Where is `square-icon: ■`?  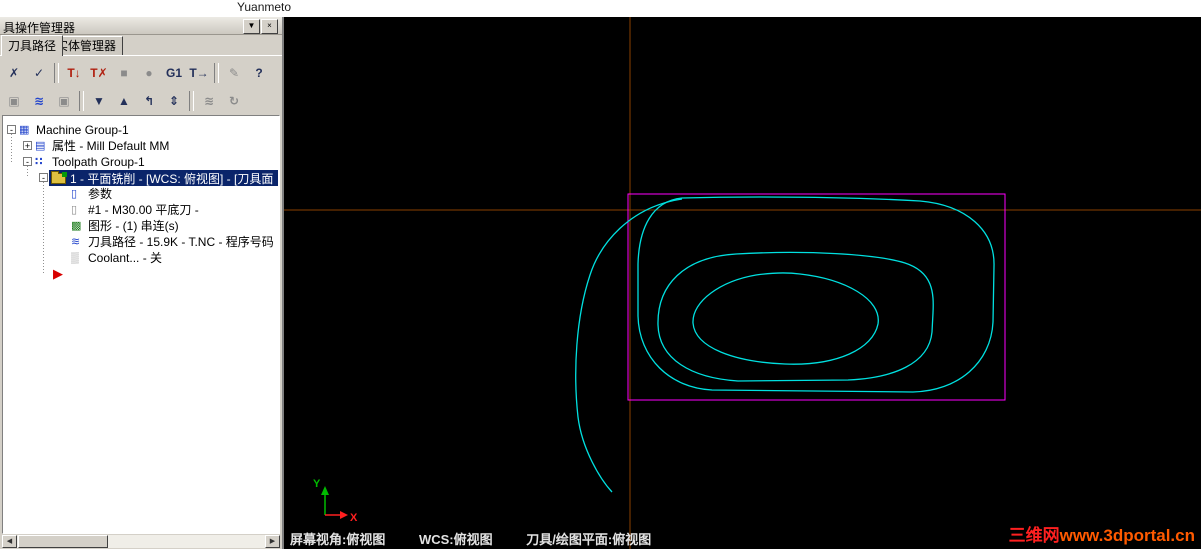 square-icon: ■ is located at coordinates (124, 73).